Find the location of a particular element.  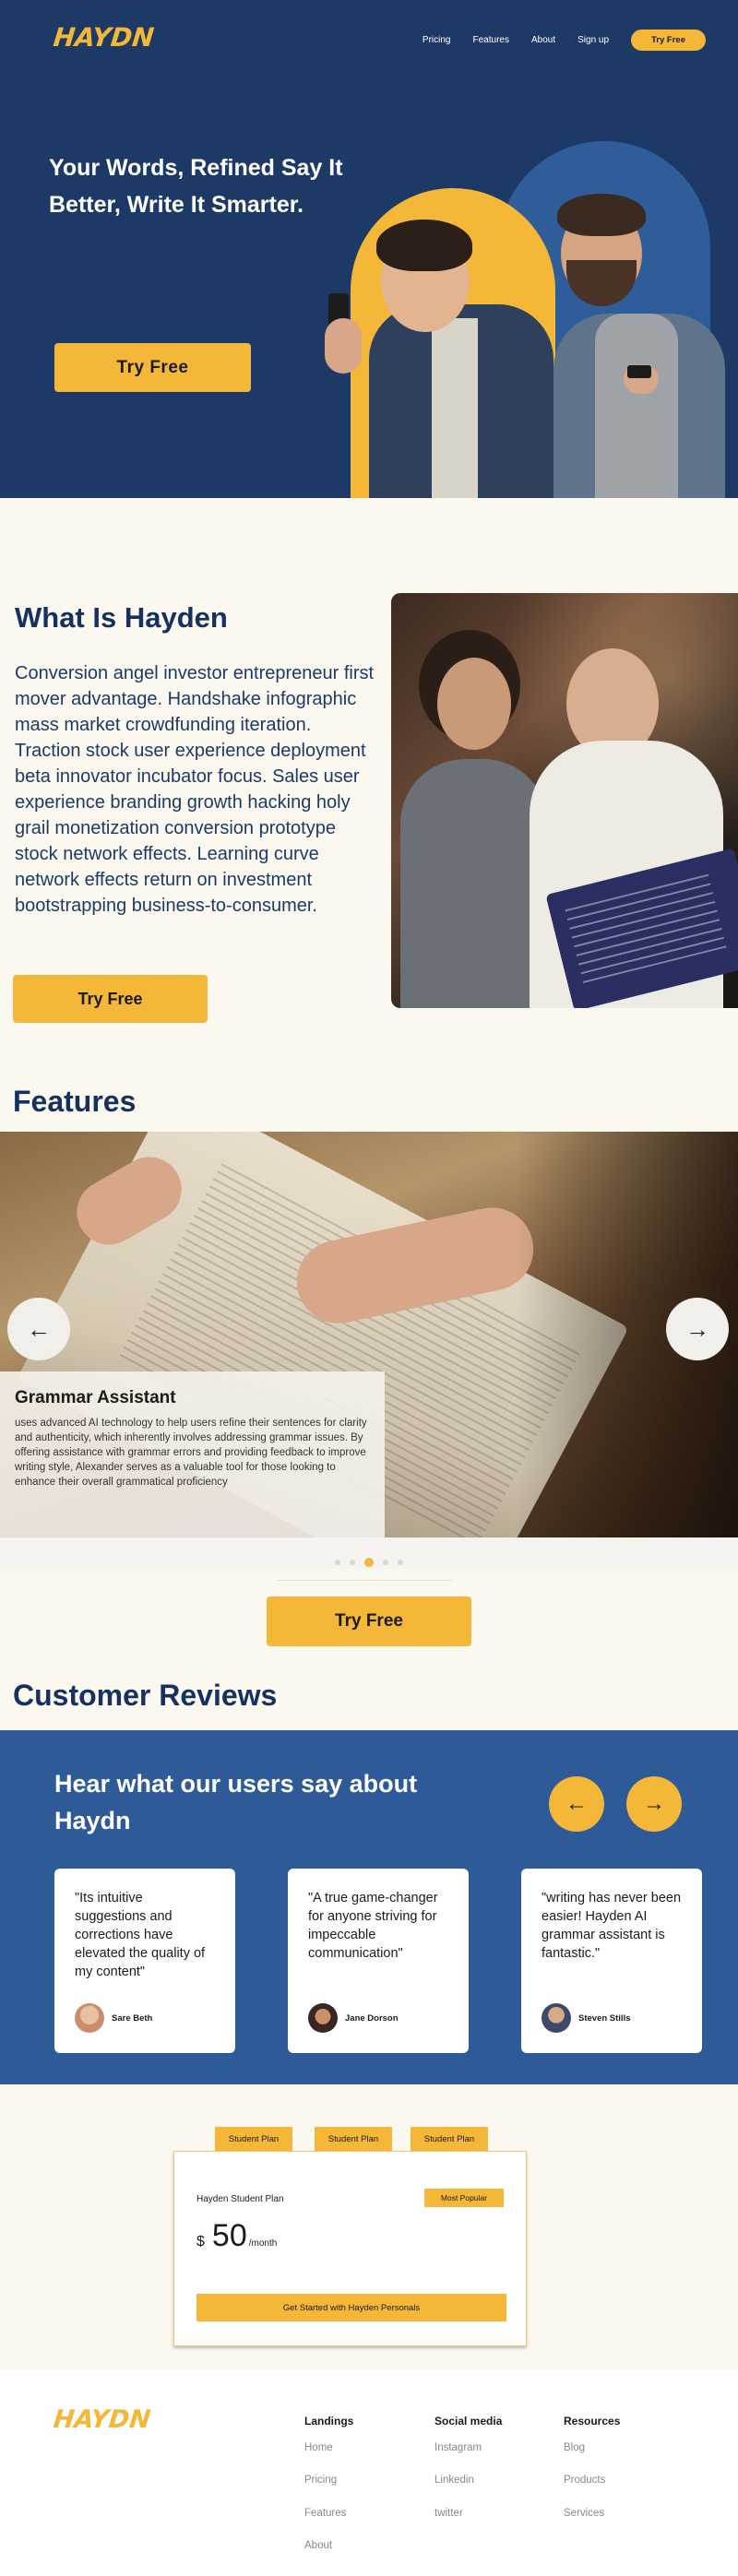

price-currency: $ is located at coordinates (200, 2242).